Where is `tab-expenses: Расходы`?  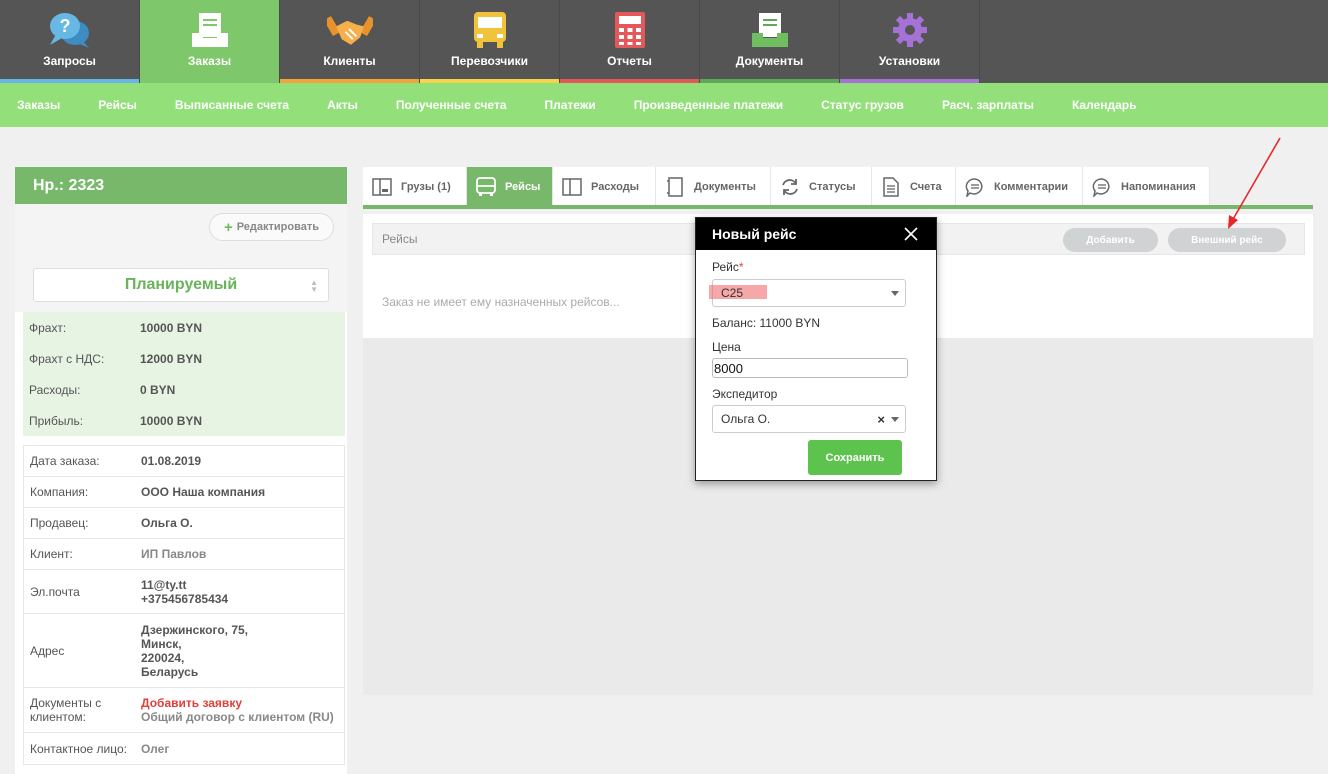
tab-expenses: Расходы is located at coordinates (604, 187).